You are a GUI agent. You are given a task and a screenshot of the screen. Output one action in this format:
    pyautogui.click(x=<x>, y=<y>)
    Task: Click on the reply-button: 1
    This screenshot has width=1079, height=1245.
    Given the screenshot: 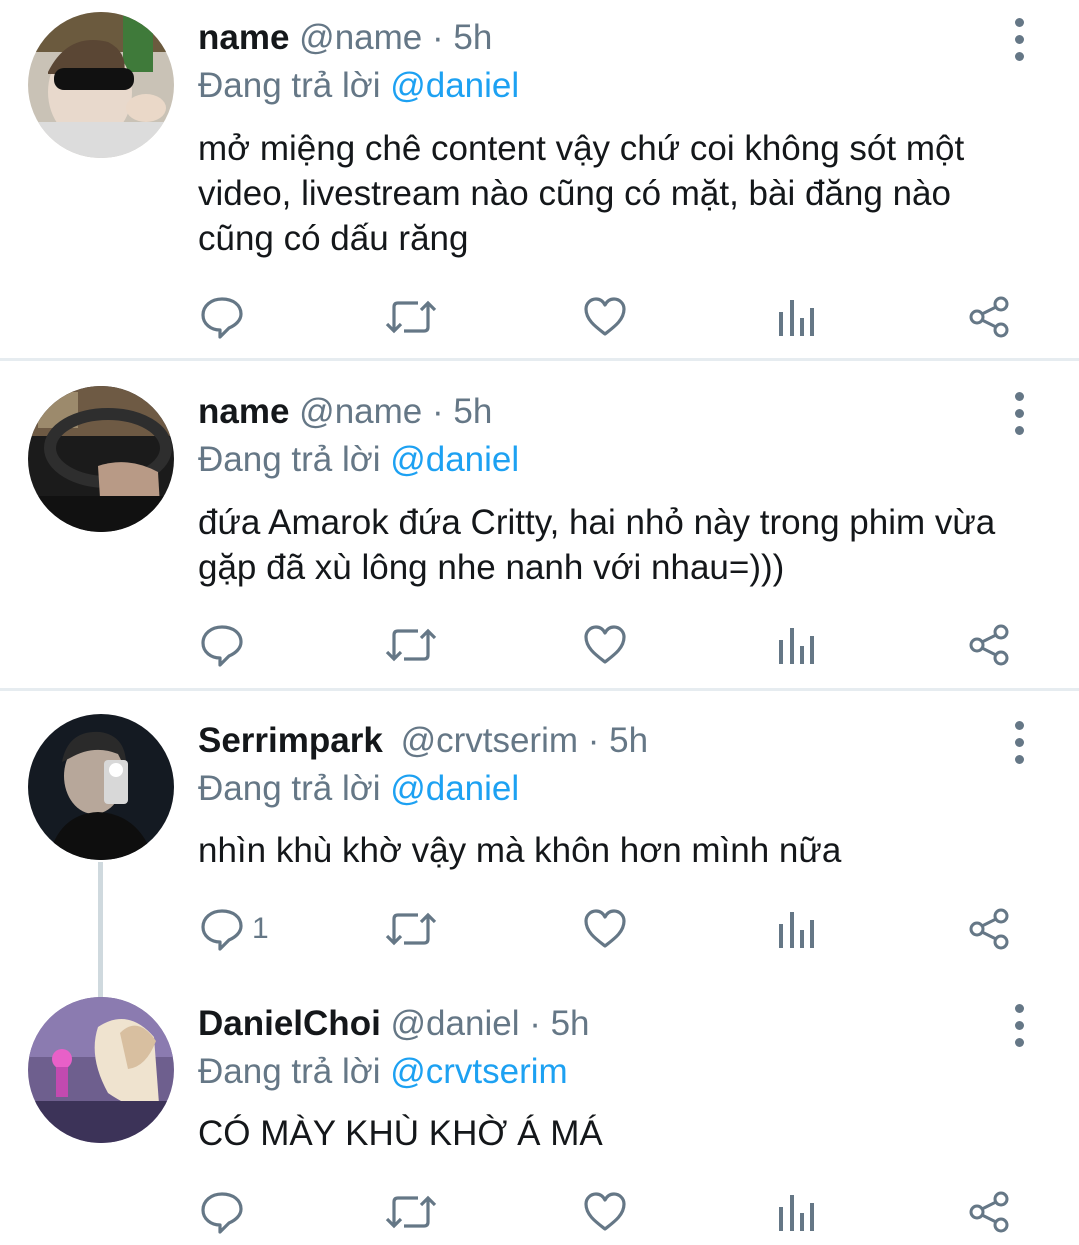 What is the action you would take?
    pyautogui.click(x=233, y=929)
    